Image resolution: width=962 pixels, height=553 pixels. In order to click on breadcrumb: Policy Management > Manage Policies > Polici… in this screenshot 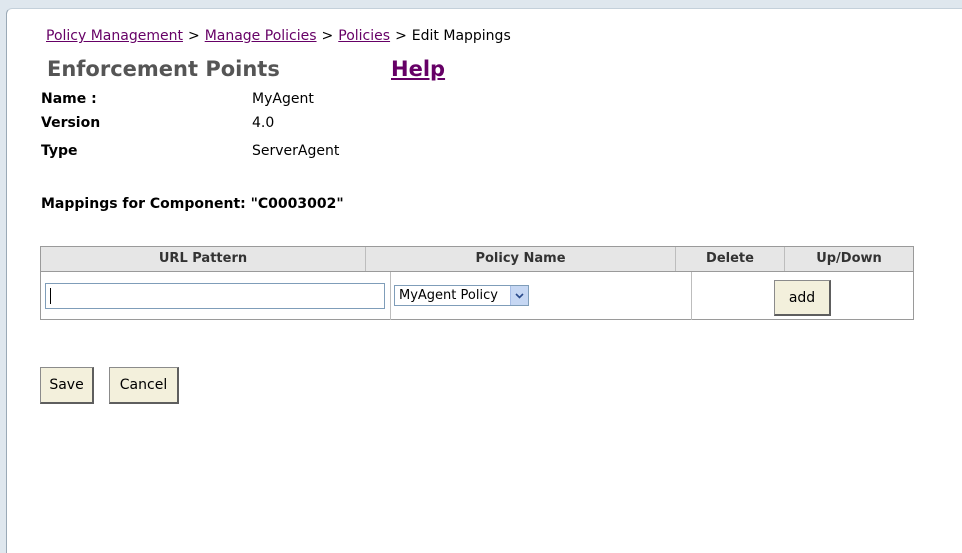, I will do `click(278, 36)`.